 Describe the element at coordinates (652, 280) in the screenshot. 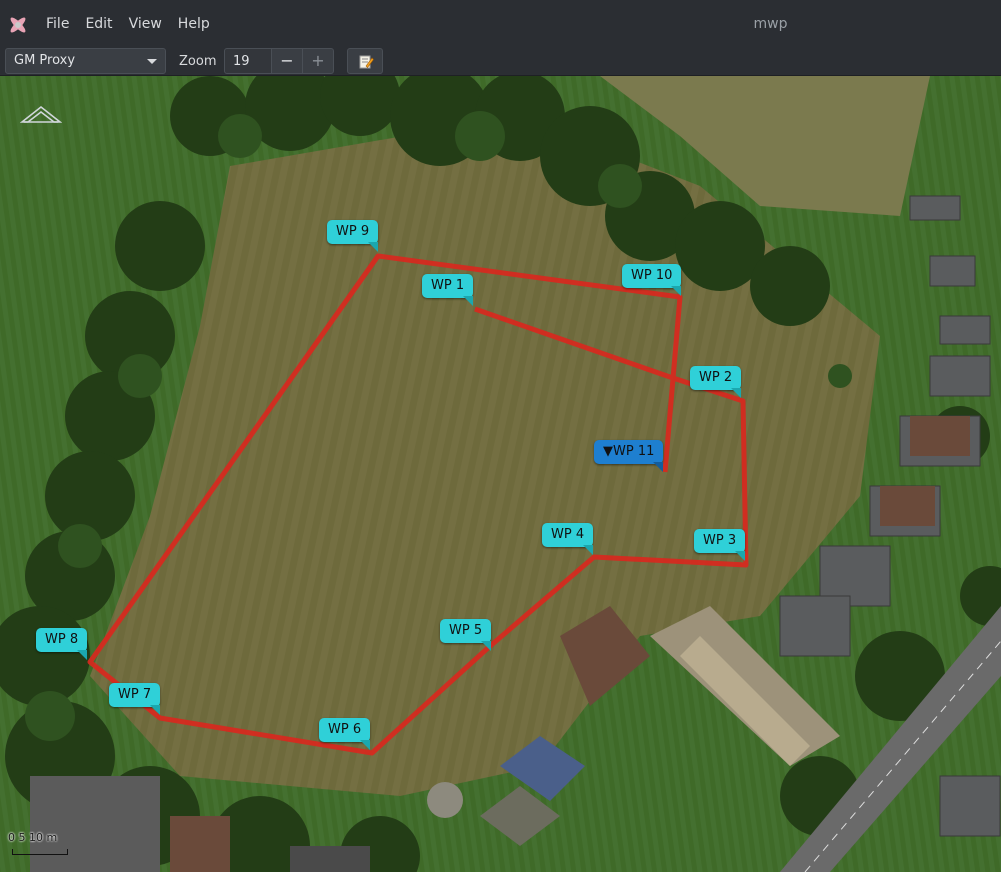

I see `waypoint-marker: WP 10` at that location.